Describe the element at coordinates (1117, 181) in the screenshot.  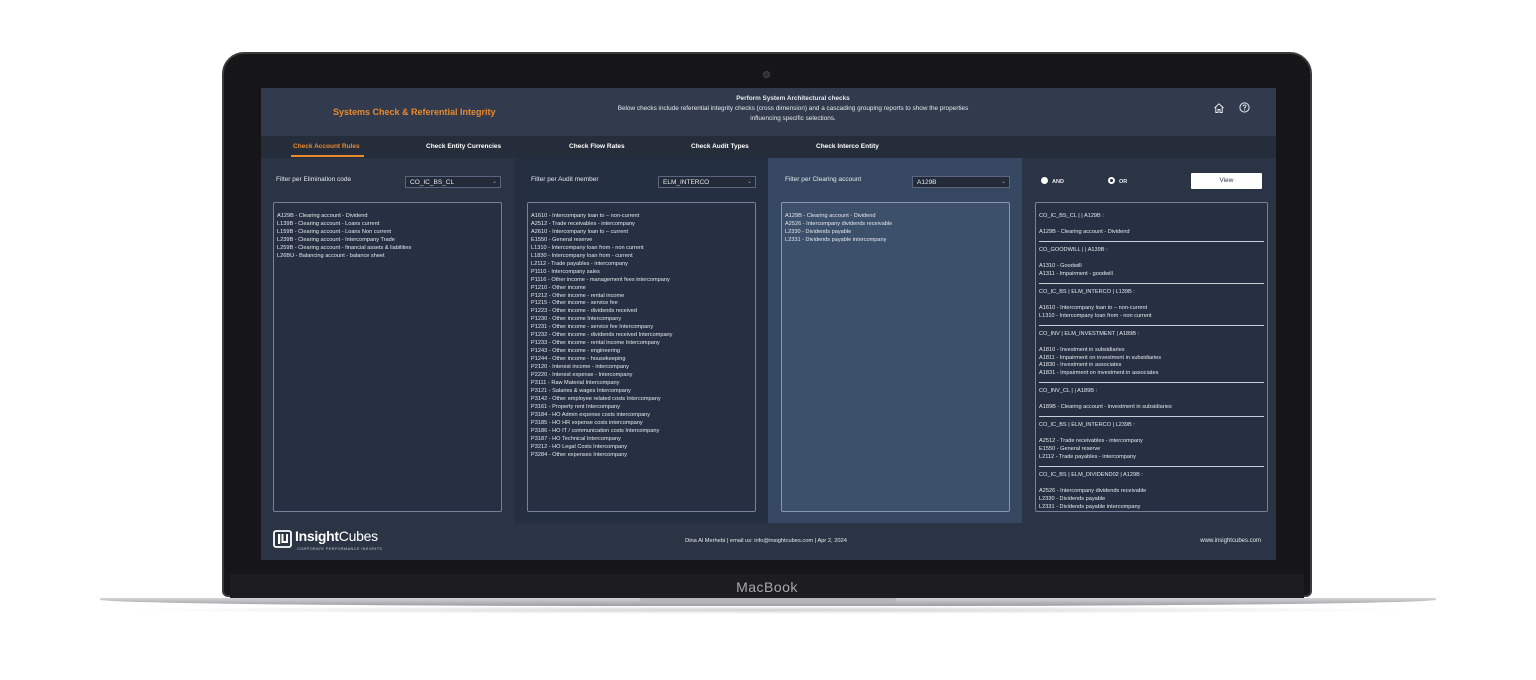
I see `or-radio: OR` at that location.